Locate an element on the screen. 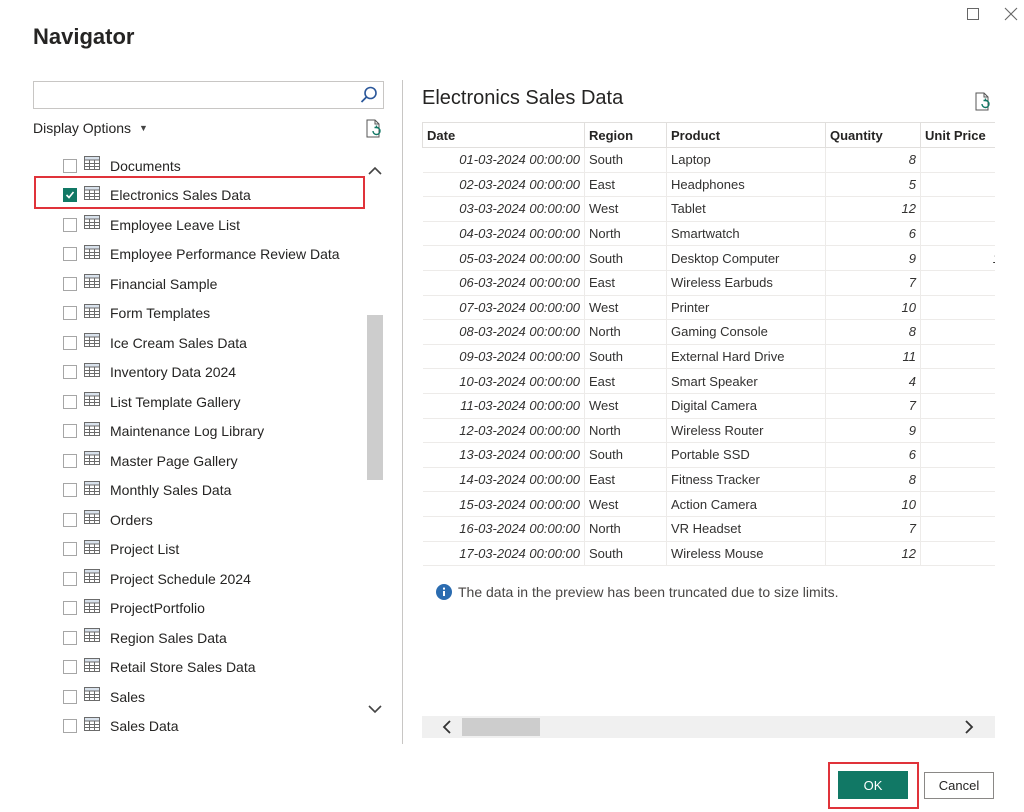  horizontal-scroll-thumb is located at coordinates (501, 727).